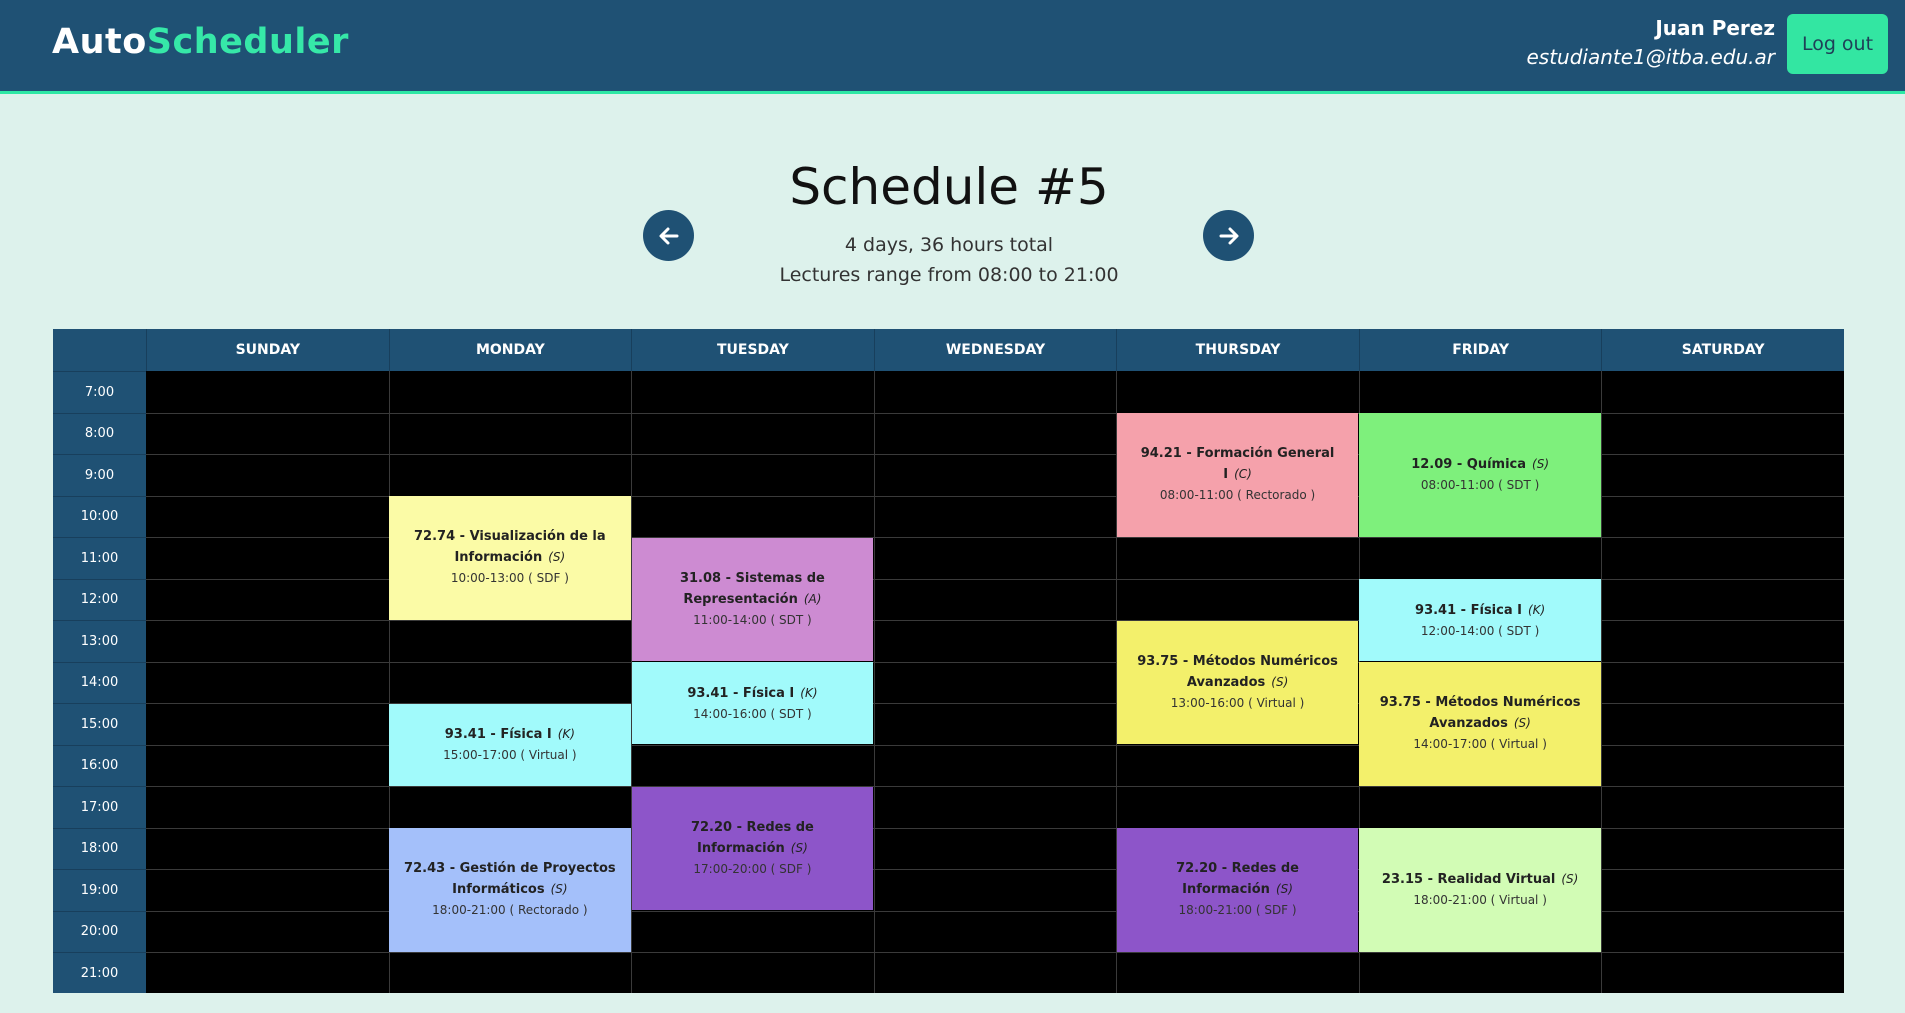 This screenshot has height=1013, width=1905. I want to click on course-block: 93.41Física I (K) 12:00-14:00 ( SDT ), so click(1480, 620).